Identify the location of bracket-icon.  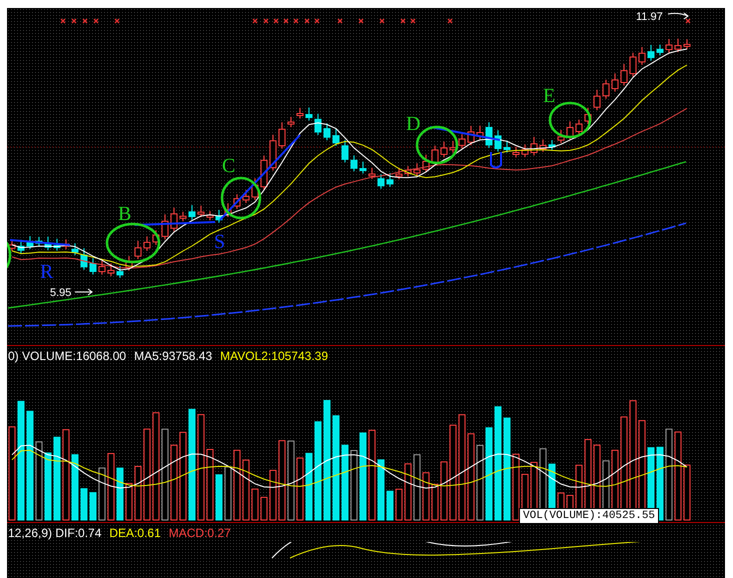
(496, 160).